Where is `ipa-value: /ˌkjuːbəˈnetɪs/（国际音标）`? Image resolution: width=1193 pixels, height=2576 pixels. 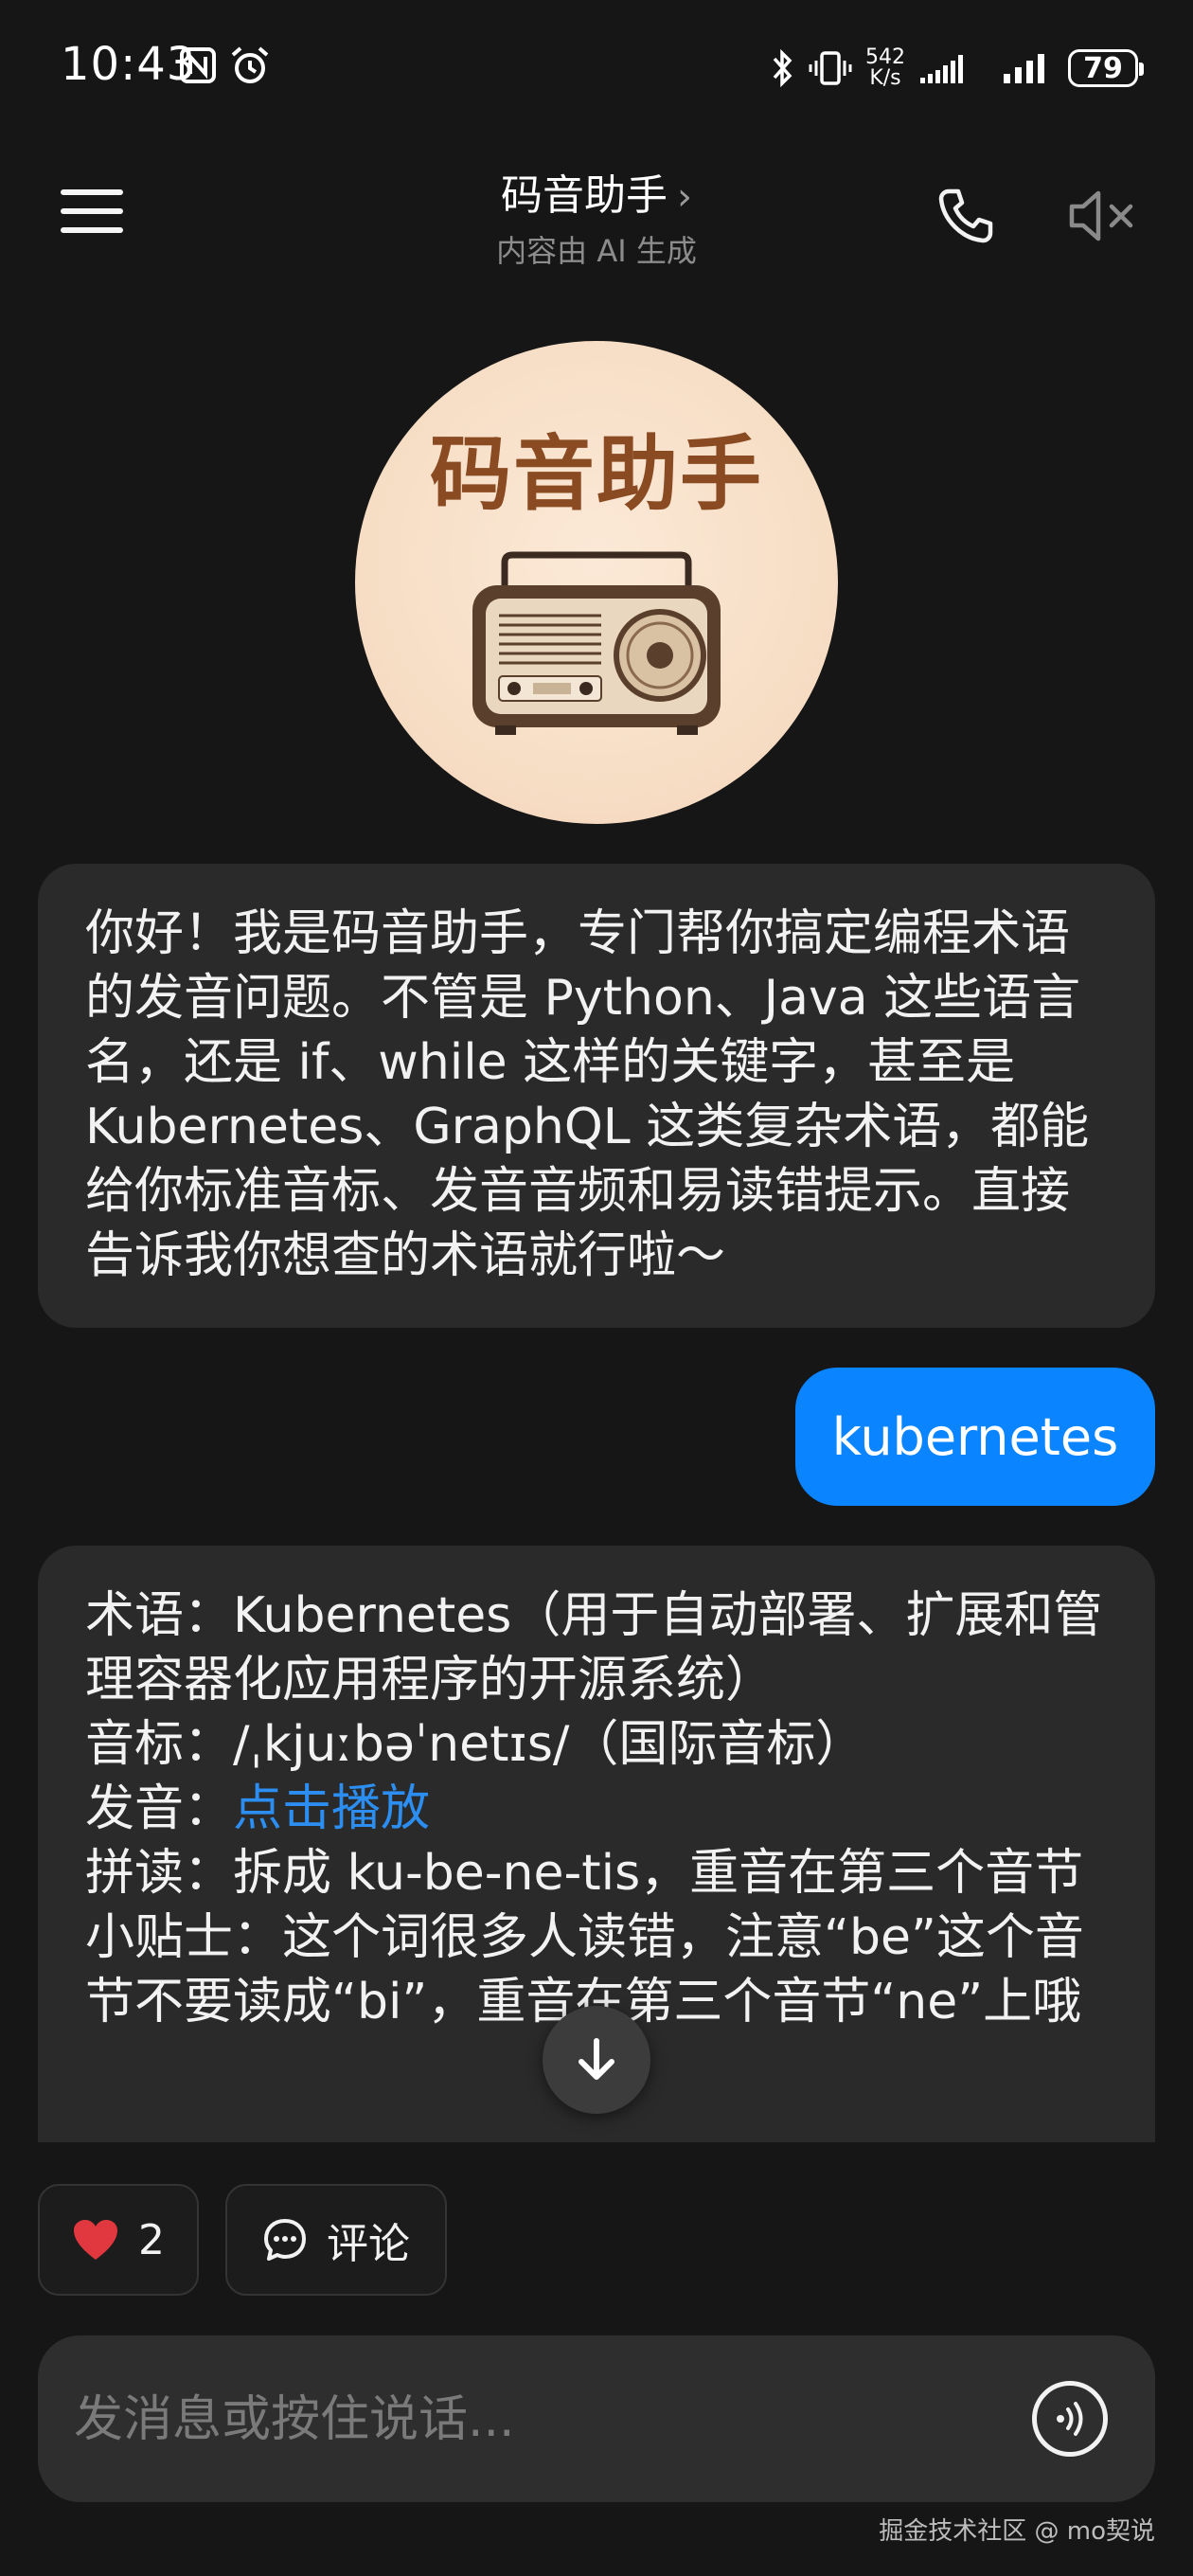
ipa-value: /ˌkjuːbəˈnetɪs/（国际音标） is located at coordinates (549, 1744).